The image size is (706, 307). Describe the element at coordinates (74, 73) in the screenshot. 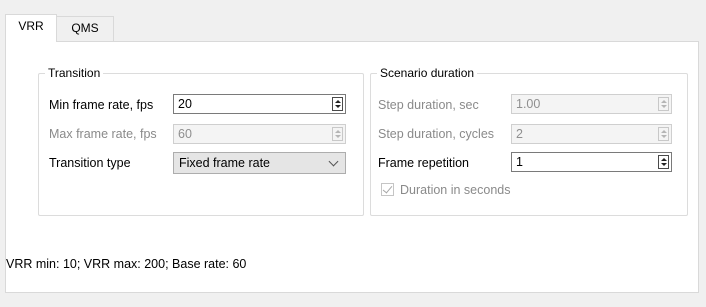

I see `transition-group-title: Transition` at that location.